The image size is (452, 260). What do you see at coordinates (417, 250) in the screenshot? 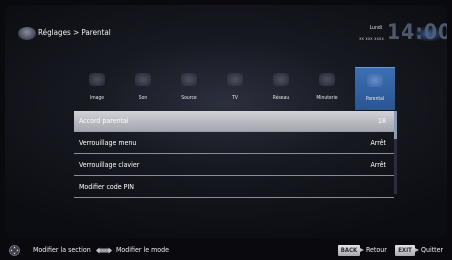
I see `exit-key-arrow-icon` at bounding box center [417, 250].